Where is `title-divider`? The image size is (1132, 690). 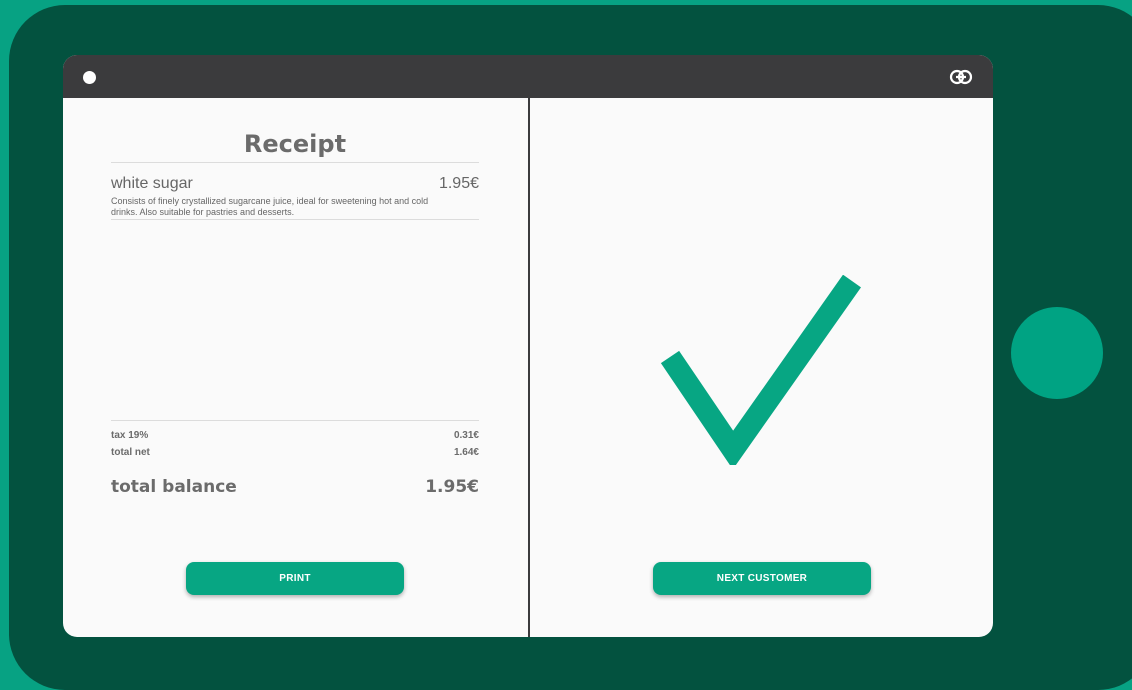 title-divider is located at coordinates (295, 162).